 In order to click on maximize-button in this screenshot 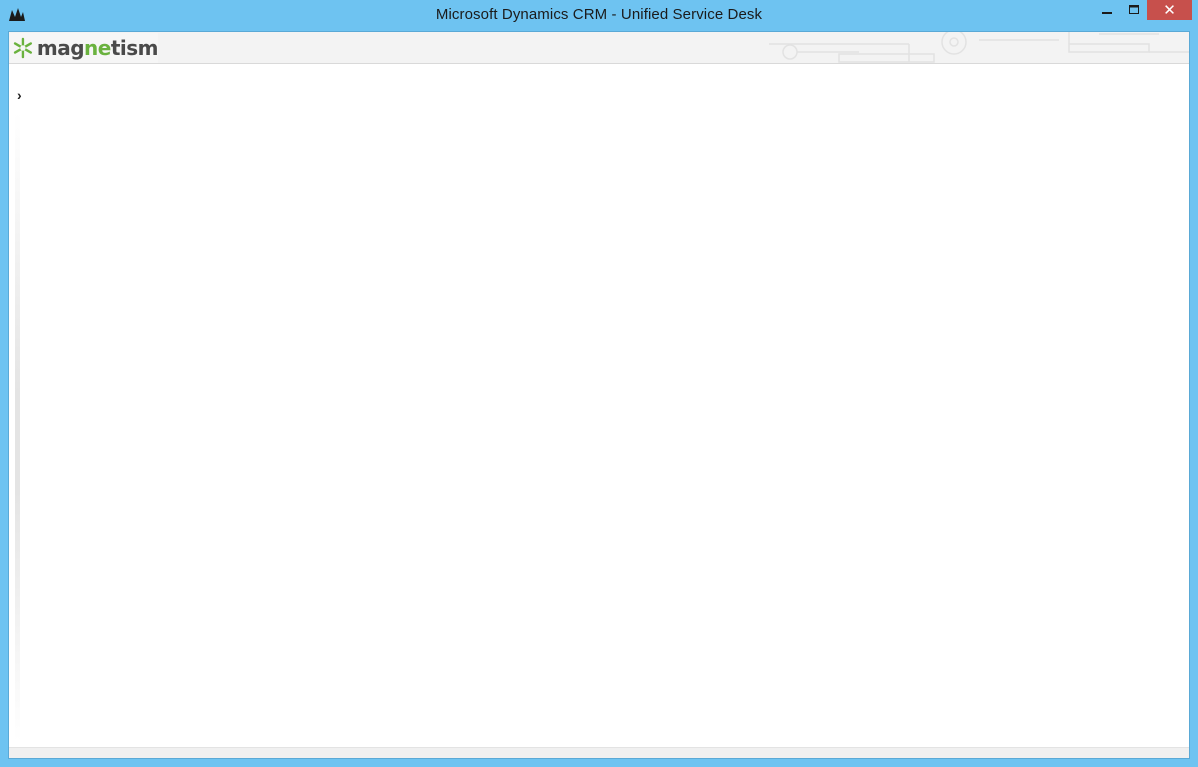, I will do `click(1134, 10)`.